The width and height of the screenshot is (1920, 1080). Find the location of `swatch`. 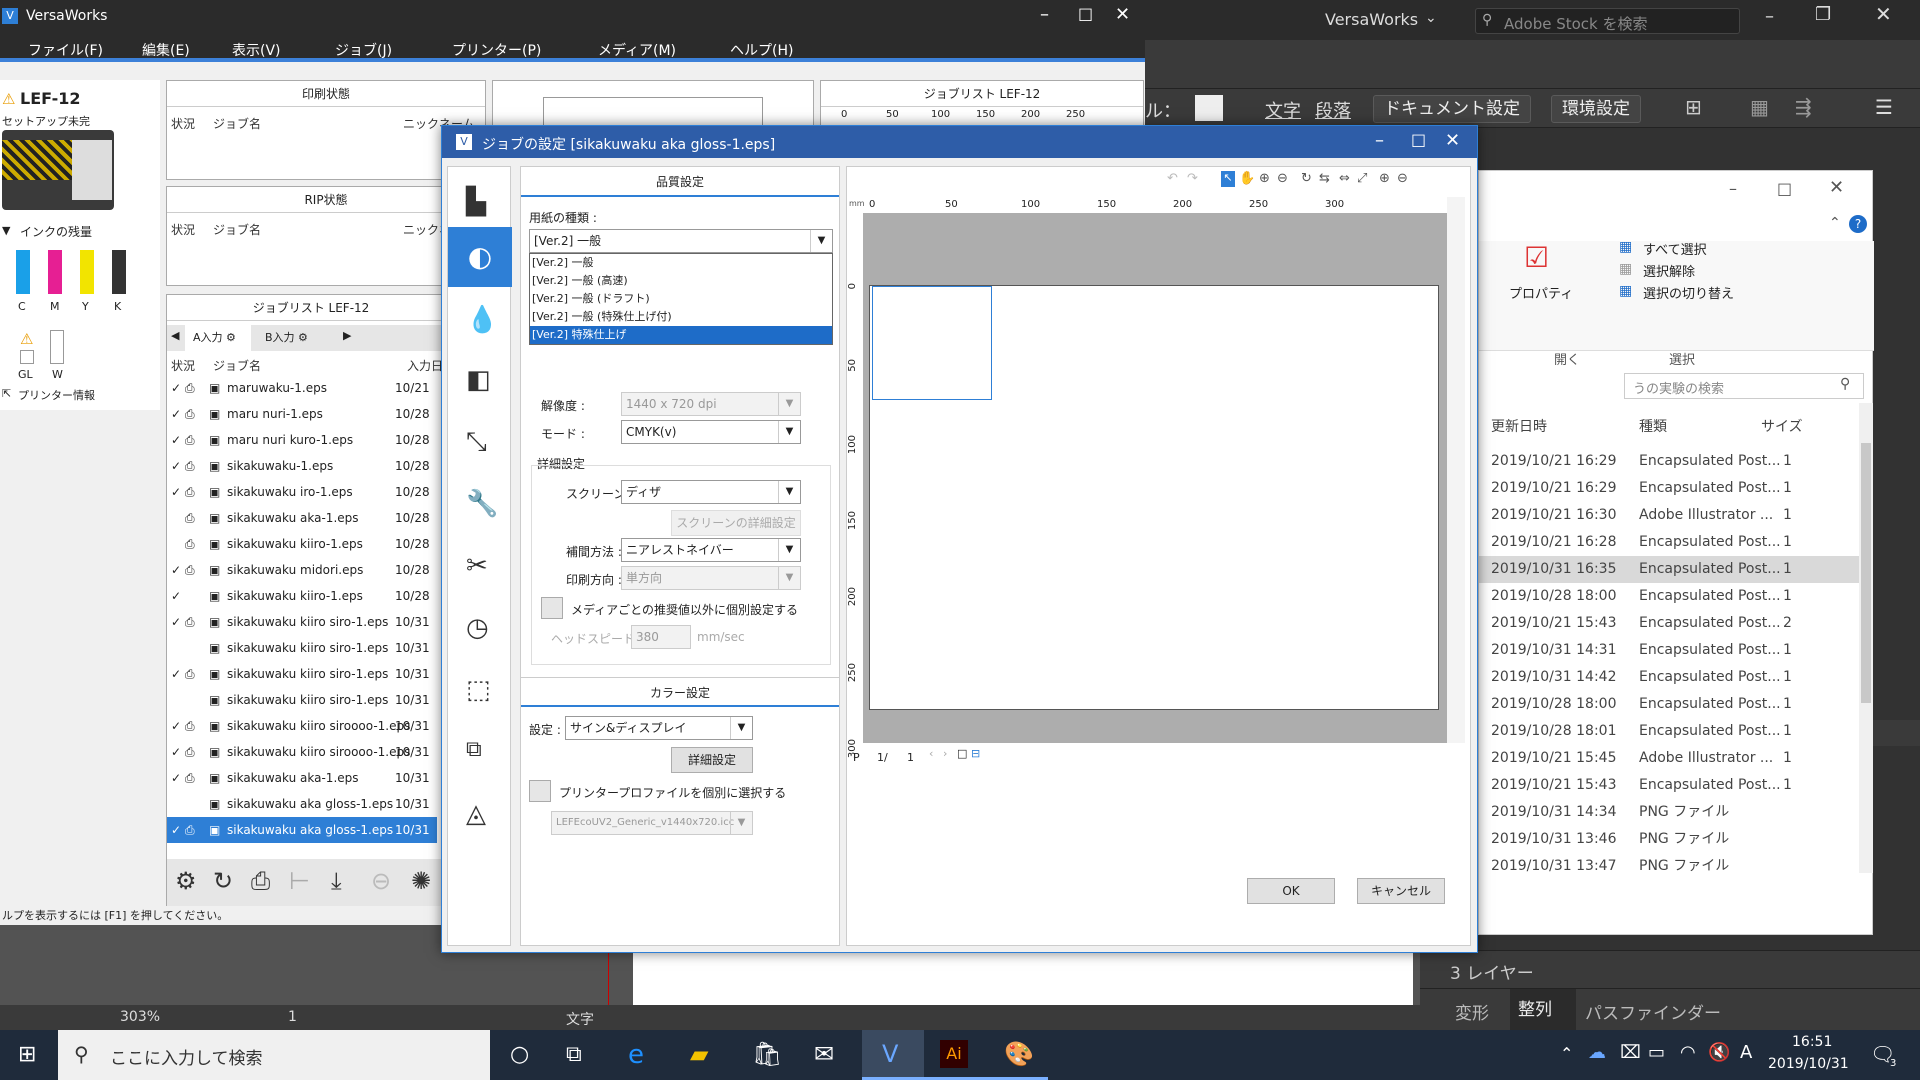

swatch is located at coordinates (1209, 108).